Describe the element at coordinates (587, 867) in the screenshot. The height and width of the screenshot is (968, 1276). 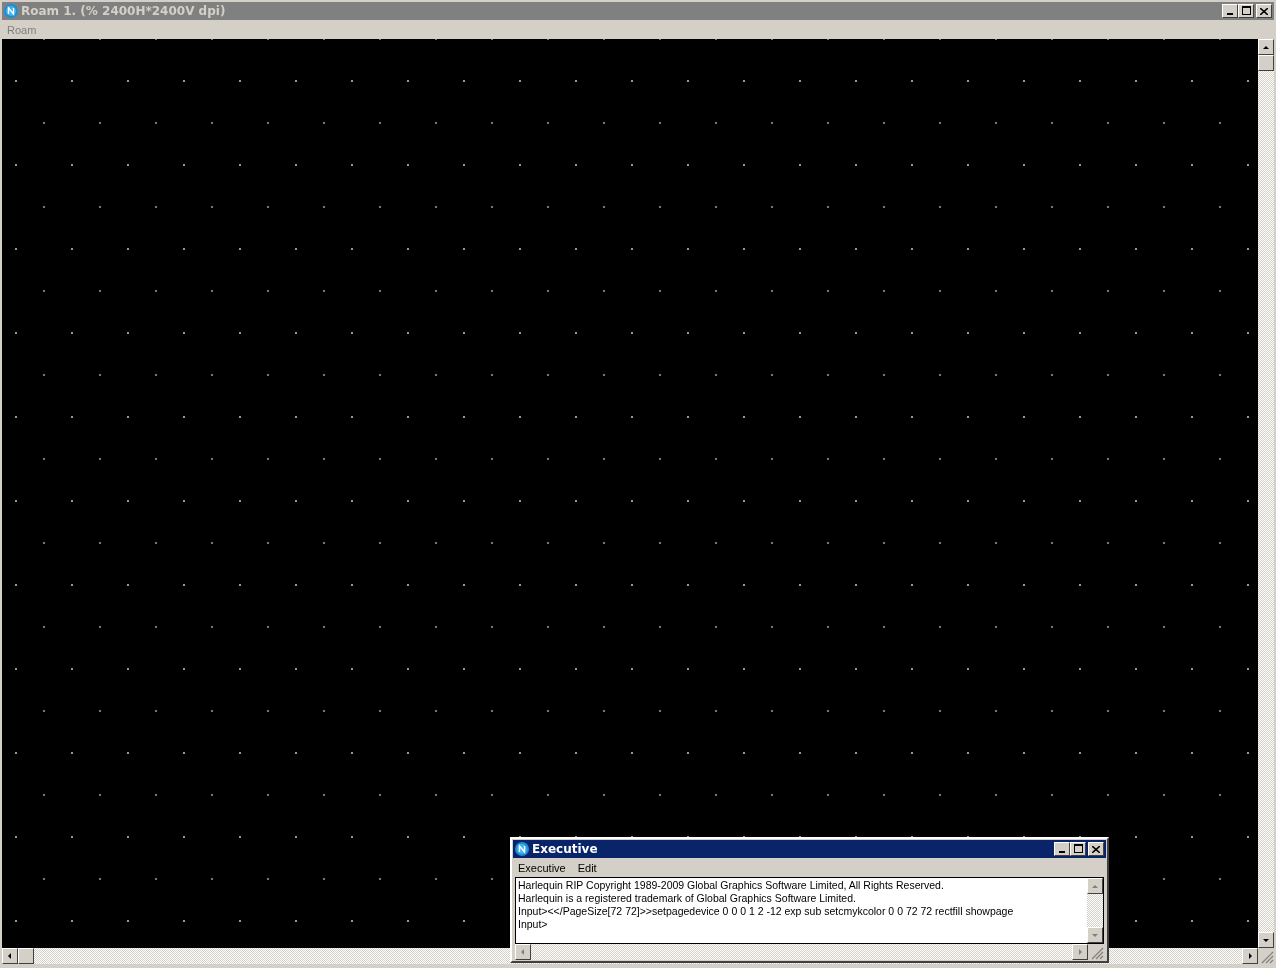
I see `menu-item: Edit` at that location.